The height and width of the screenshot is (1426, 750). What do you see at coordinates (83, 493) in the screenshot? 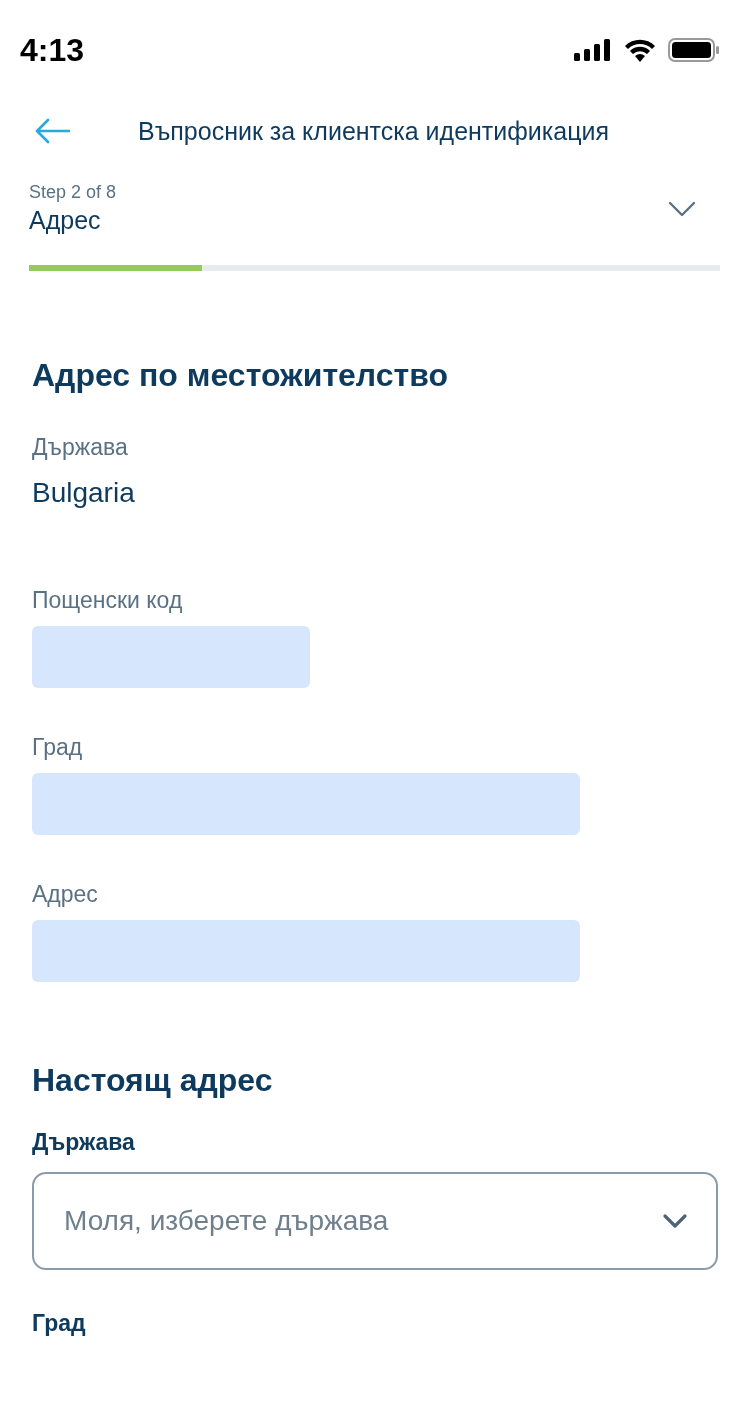
I see `field-value: Bulgaria` at bounding box center [83, 493].